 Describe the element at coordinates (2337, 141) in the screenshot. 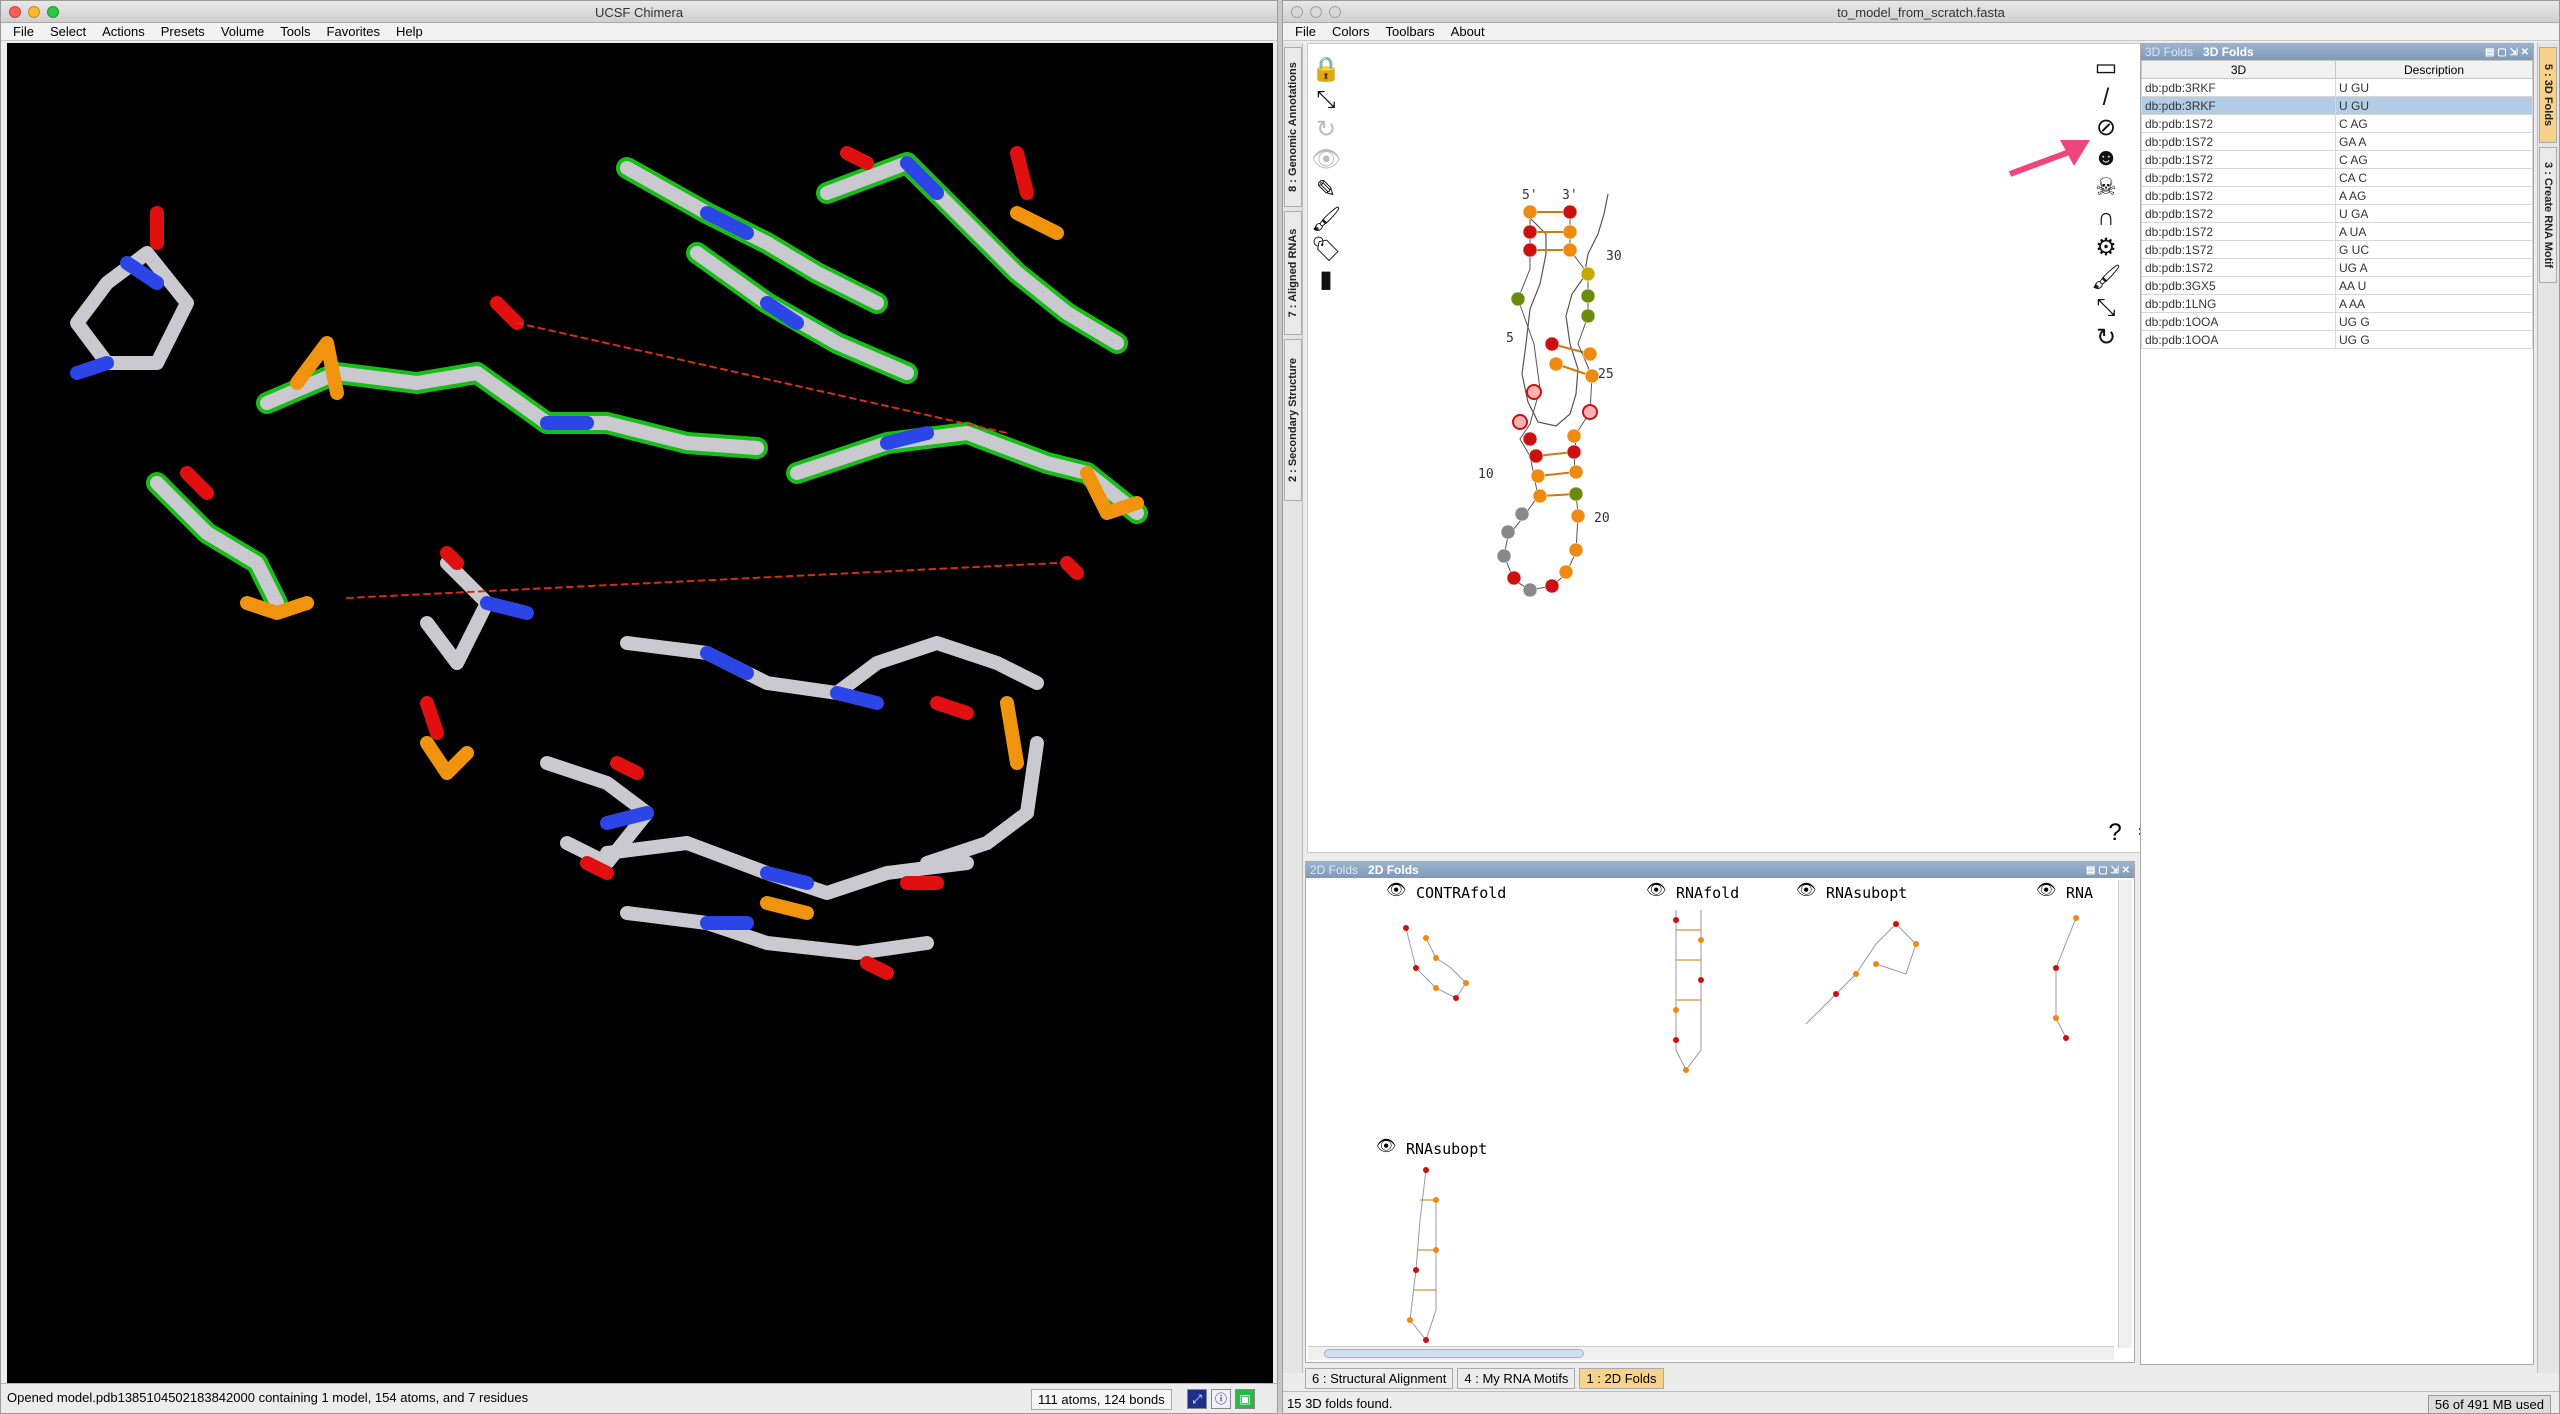

I see `table-row: db:pdb:1S72 GA A` at that location.